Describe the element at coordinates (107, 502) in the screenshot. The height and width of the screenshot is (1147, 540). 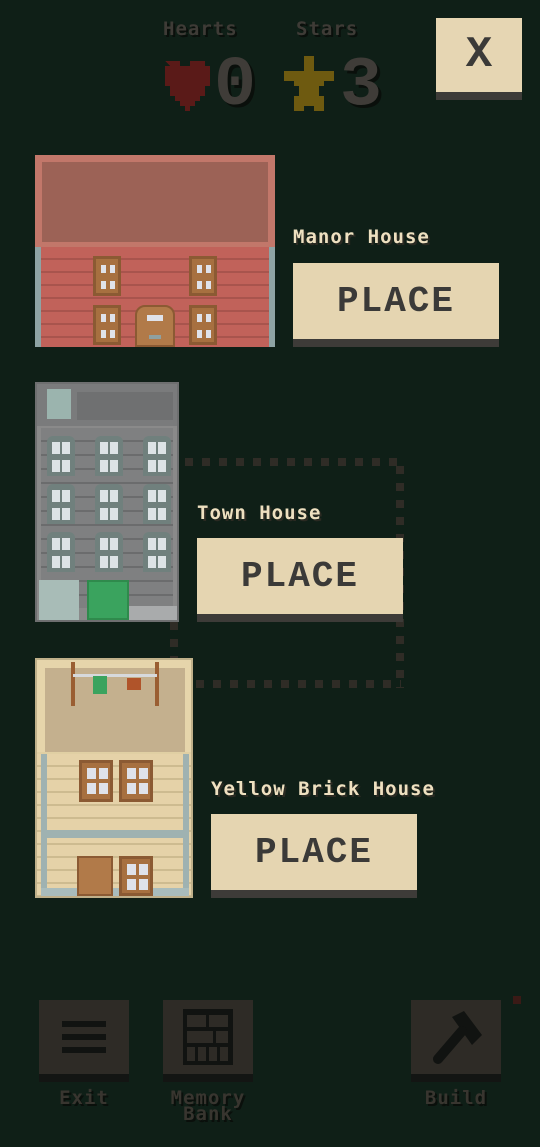
I see `town-house-image` at that location.